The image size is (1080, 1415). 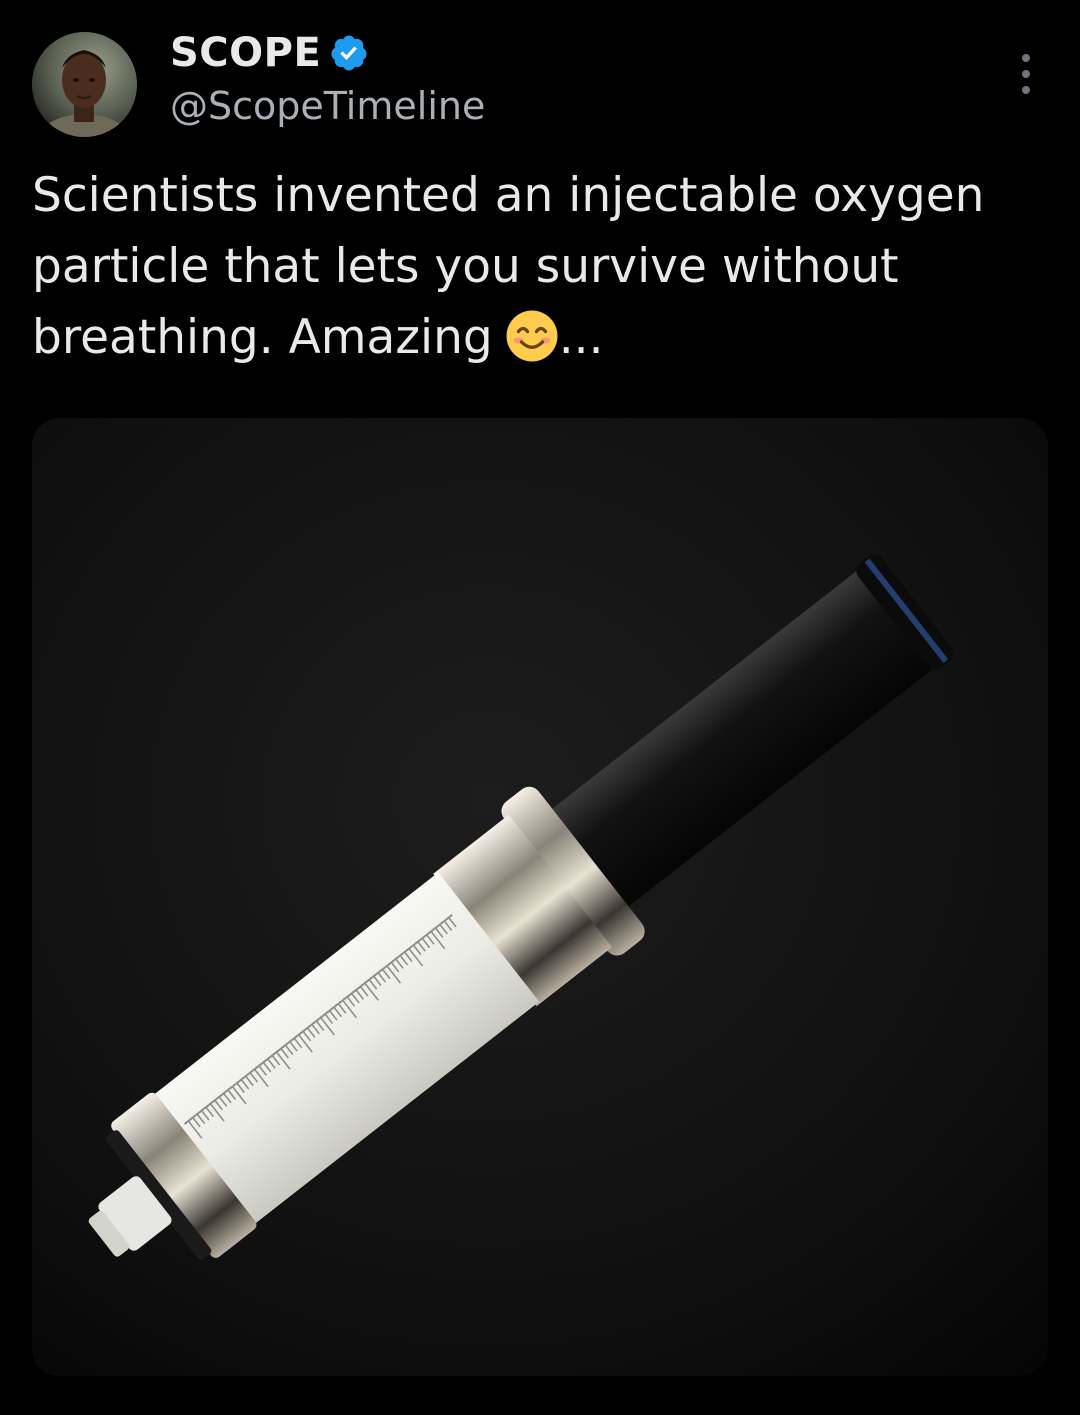 I want to click on verified-badge-icon, so click(x=349, y=53).